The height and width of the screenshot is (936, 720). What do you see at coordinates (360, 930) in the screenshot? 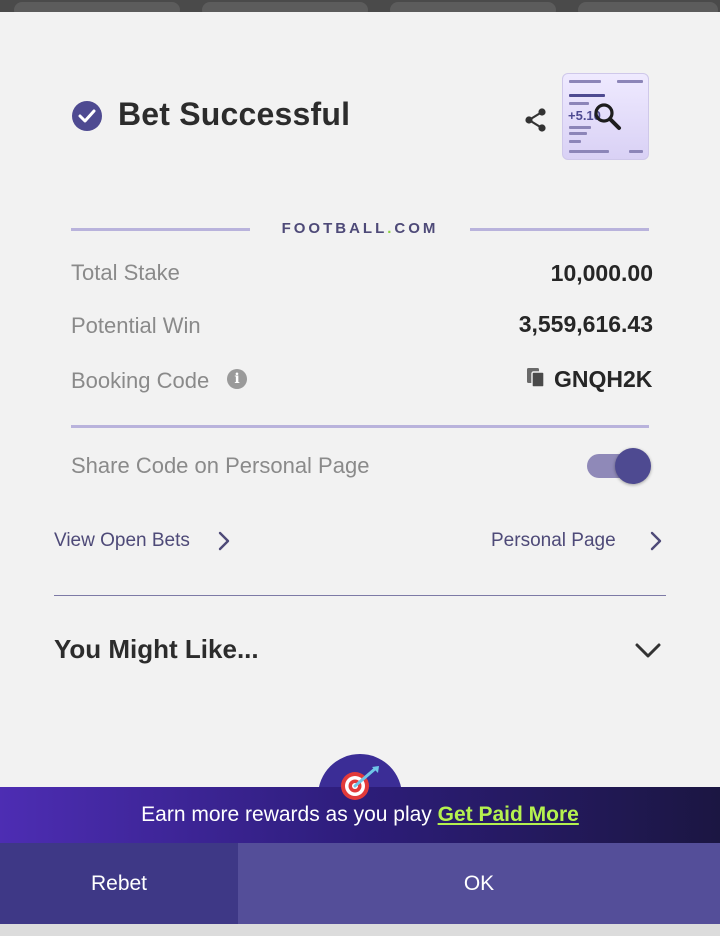
I see `bottom-strip` at bounding box center [360, 930].